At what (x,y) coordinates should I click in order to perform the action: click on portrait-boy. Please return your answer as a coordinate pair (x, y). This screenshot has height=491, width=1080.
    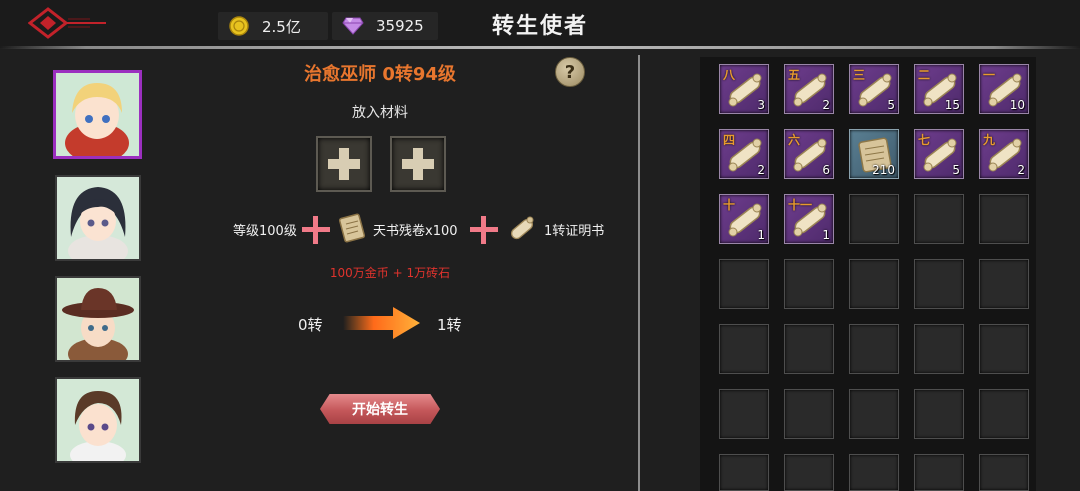
    Looking at the image, I should click on (98, 420).